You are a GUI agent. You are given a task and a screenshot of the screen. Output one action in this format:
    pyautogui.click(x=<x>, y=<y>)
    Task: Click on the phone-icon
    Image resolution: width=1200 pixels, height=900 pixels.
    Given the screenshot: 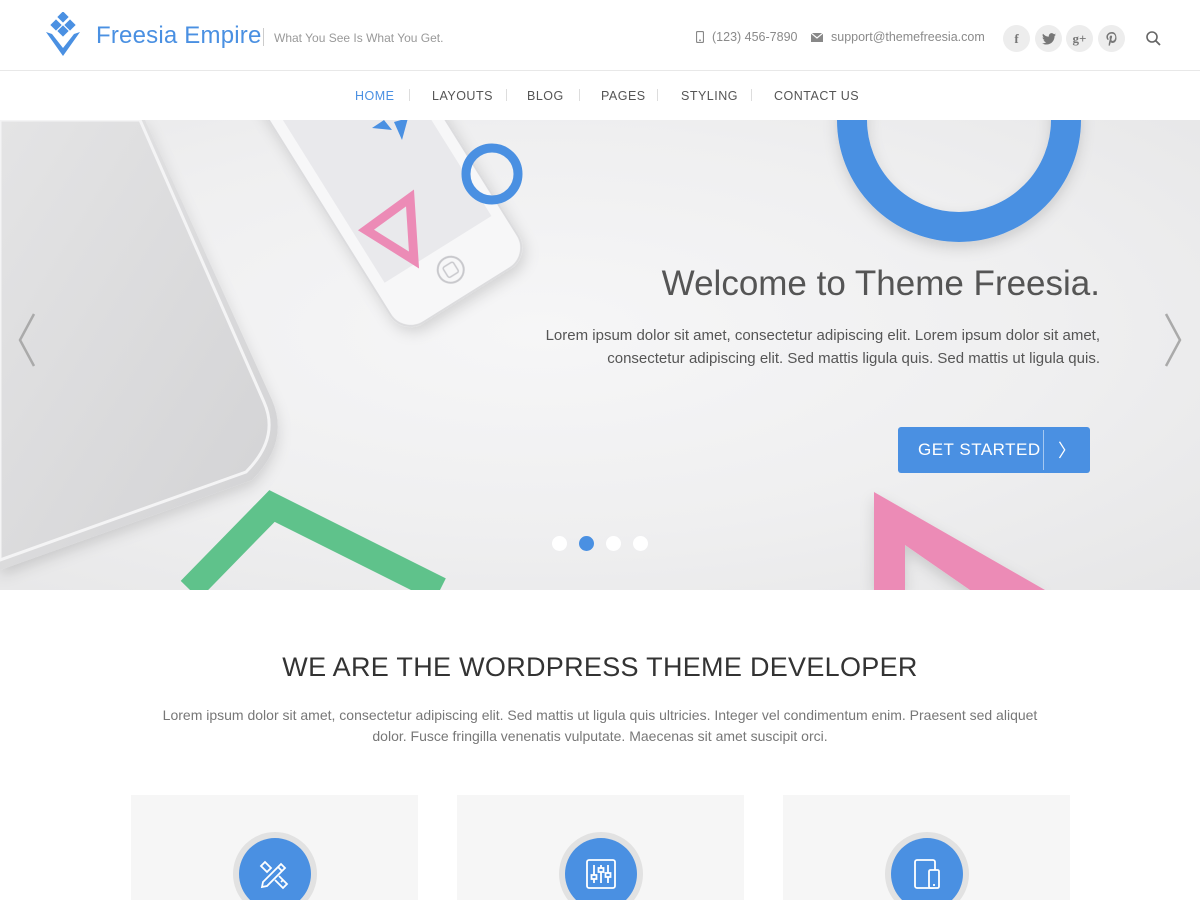 What is the action you would take?
    pyautogui.click(x=700, y=37)
    